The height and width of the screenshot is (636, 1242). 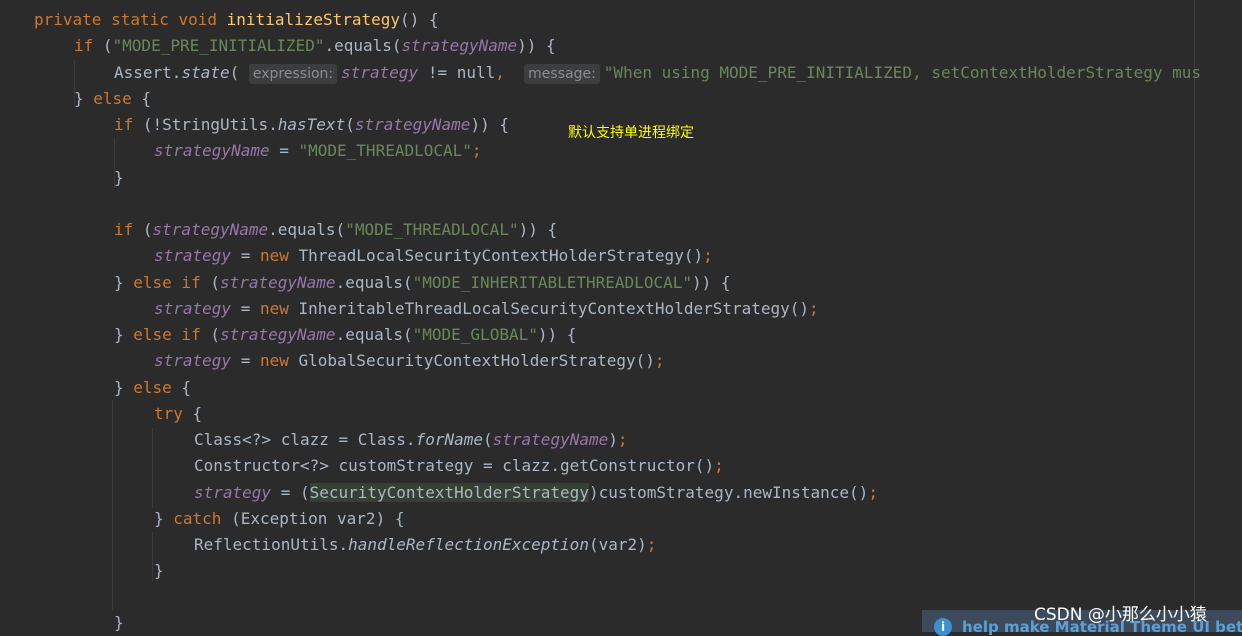 What do you see at coordinates (500, 72) in the screenshot?
I see `comma: ,` at bounding box center [500, 72].